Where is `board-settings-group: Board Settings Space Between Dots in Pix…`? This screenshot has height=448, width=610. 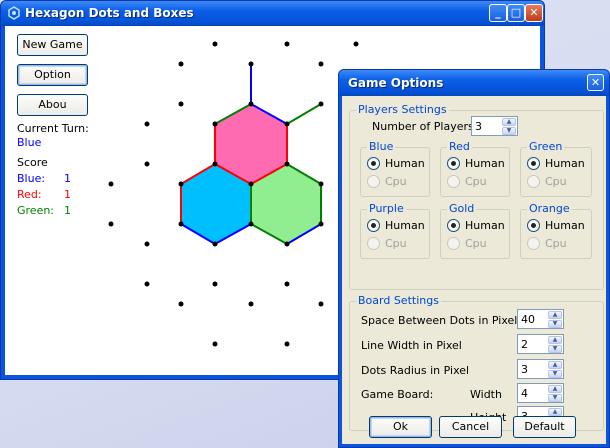
board-settings-group: Board Settings Space Between Dots in Pix… is located at coordinates (476, 363).